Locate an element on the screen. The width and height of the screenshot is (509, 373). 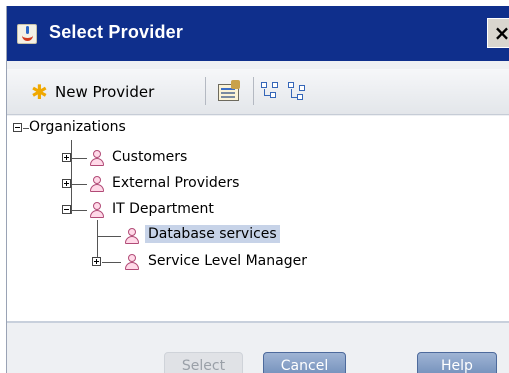
expand-toggle-external-providers is located at coordinates (66, 183).